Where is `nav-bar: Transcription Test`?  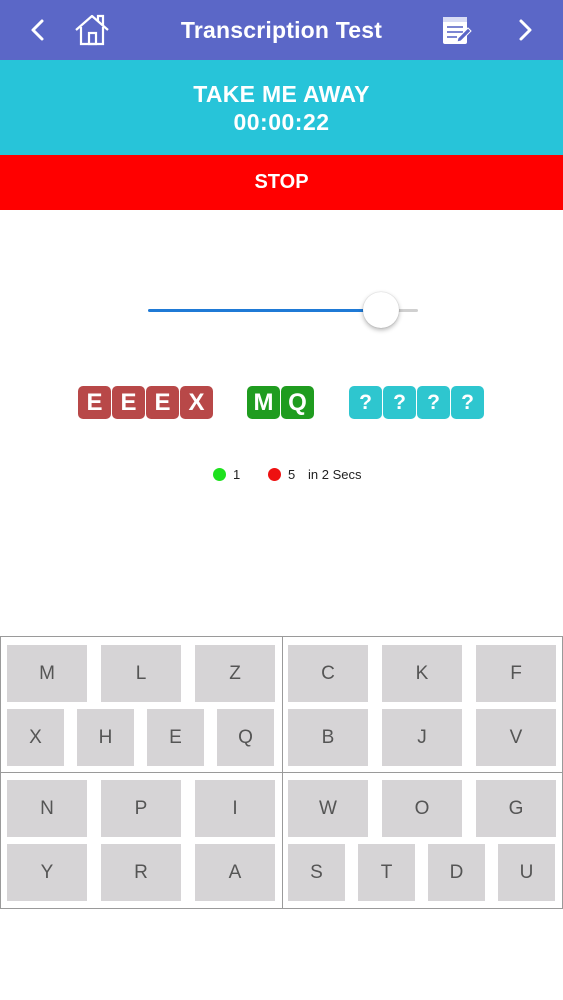
nav-bar: Transcription Test is located at coordinates (281, 30).